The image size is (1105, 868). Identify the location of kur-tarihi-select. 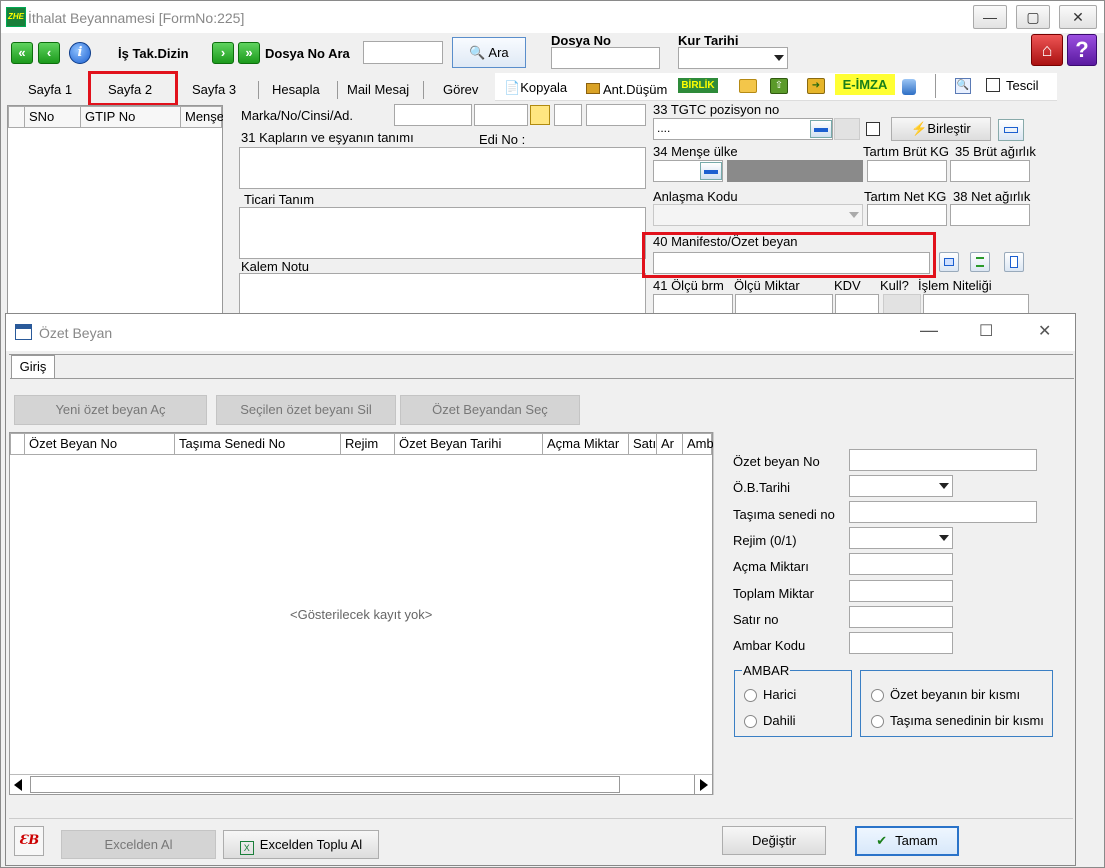
(733, 58).